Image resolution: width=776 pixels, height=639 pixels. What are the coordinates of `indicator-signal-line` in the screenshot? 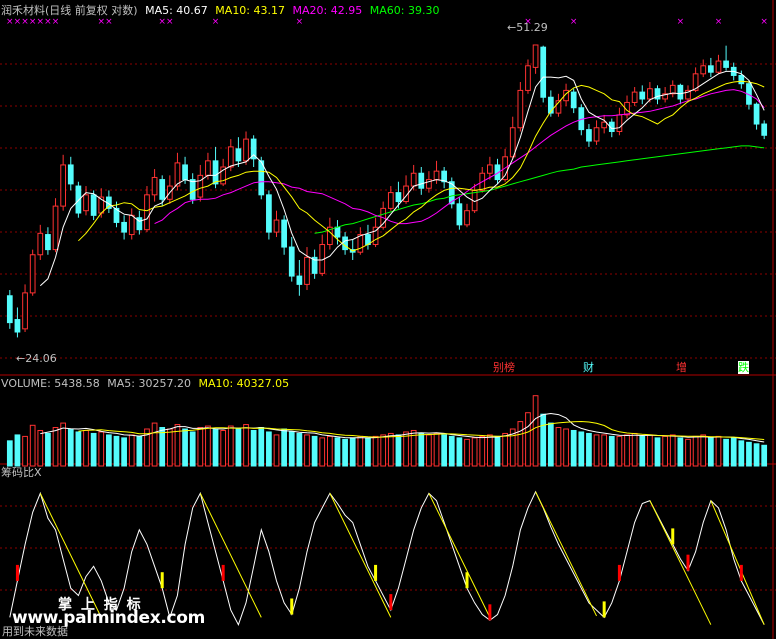 It's located at (459, 555).